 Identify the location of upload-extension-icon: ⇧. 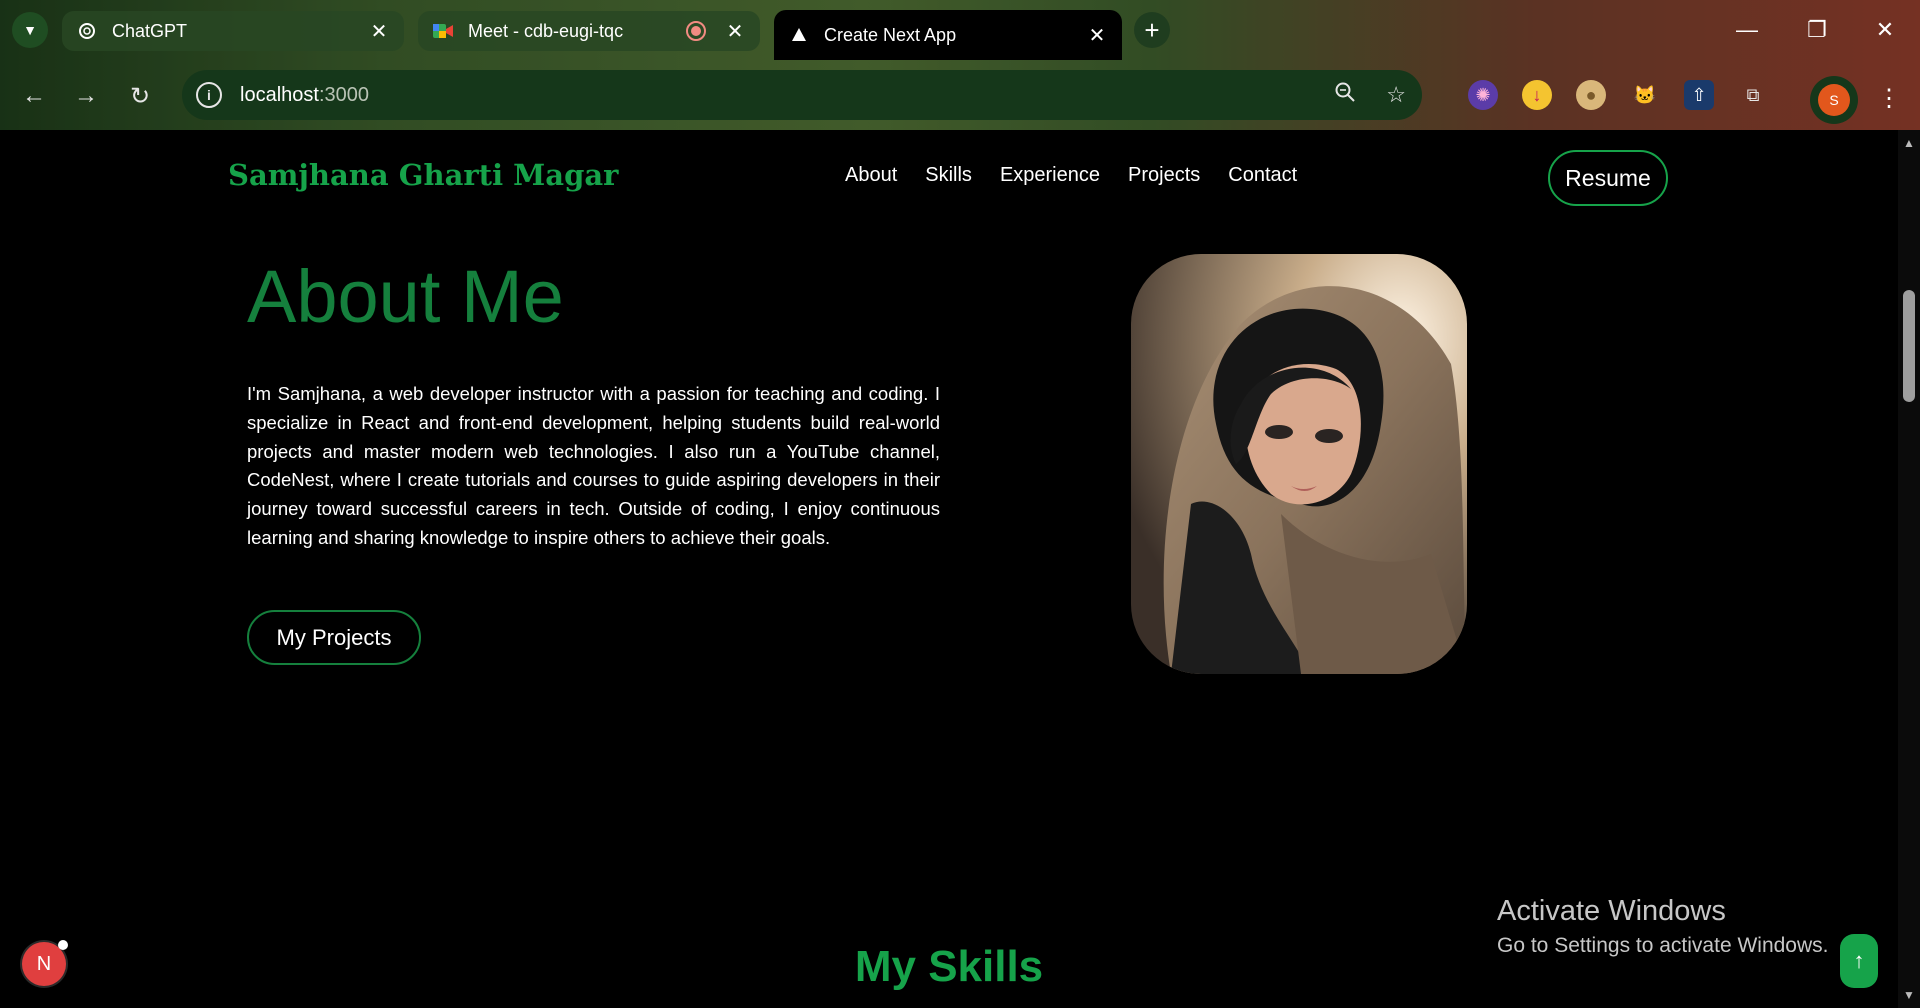
(1699, 95).